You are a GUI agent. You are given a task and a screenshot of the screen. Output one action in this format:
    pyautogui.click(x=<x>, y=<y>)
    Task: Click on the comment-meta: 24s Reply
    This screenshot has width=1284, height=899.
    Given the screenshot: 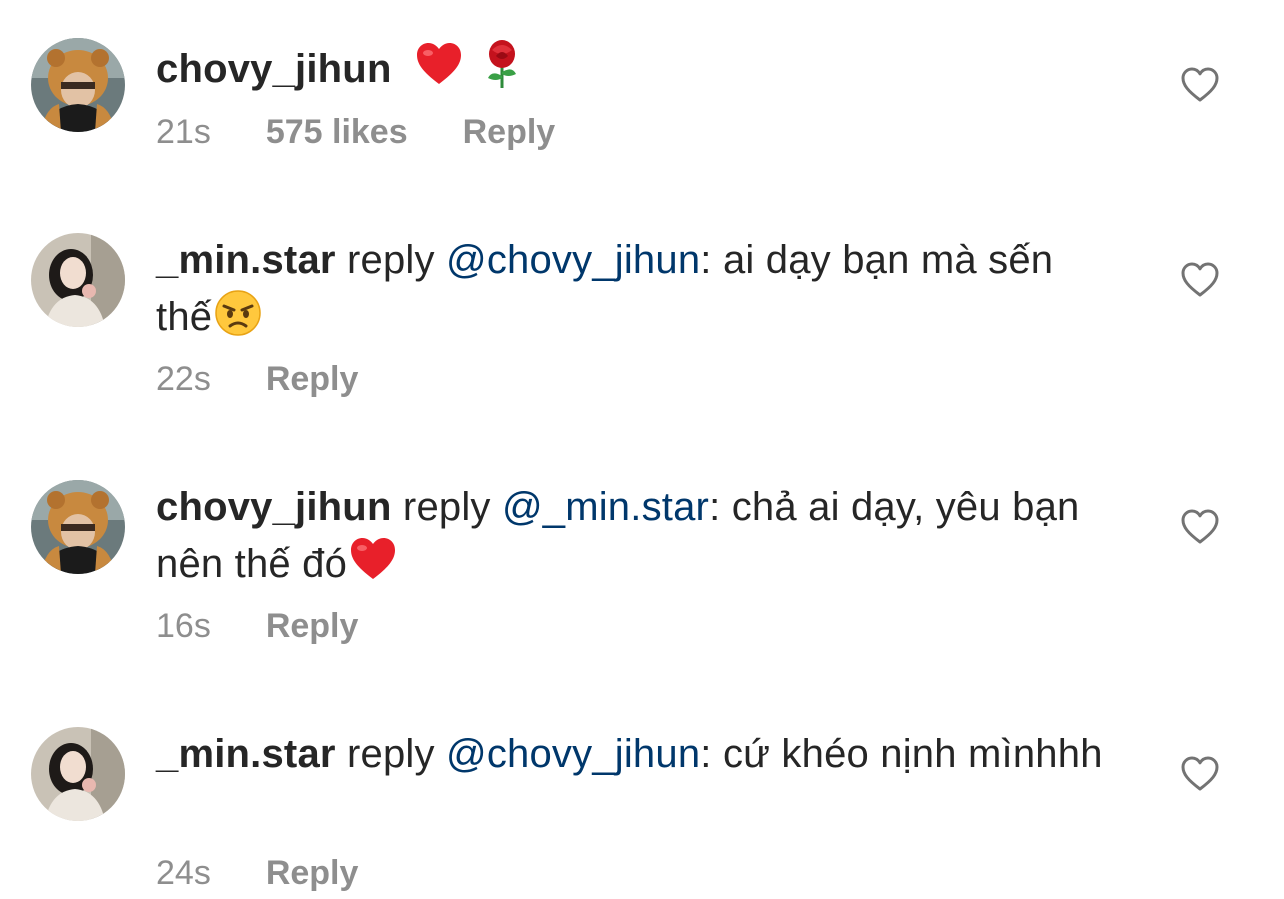 What is the action you would take?
    pyautogui.click(x=284, y=873)
    